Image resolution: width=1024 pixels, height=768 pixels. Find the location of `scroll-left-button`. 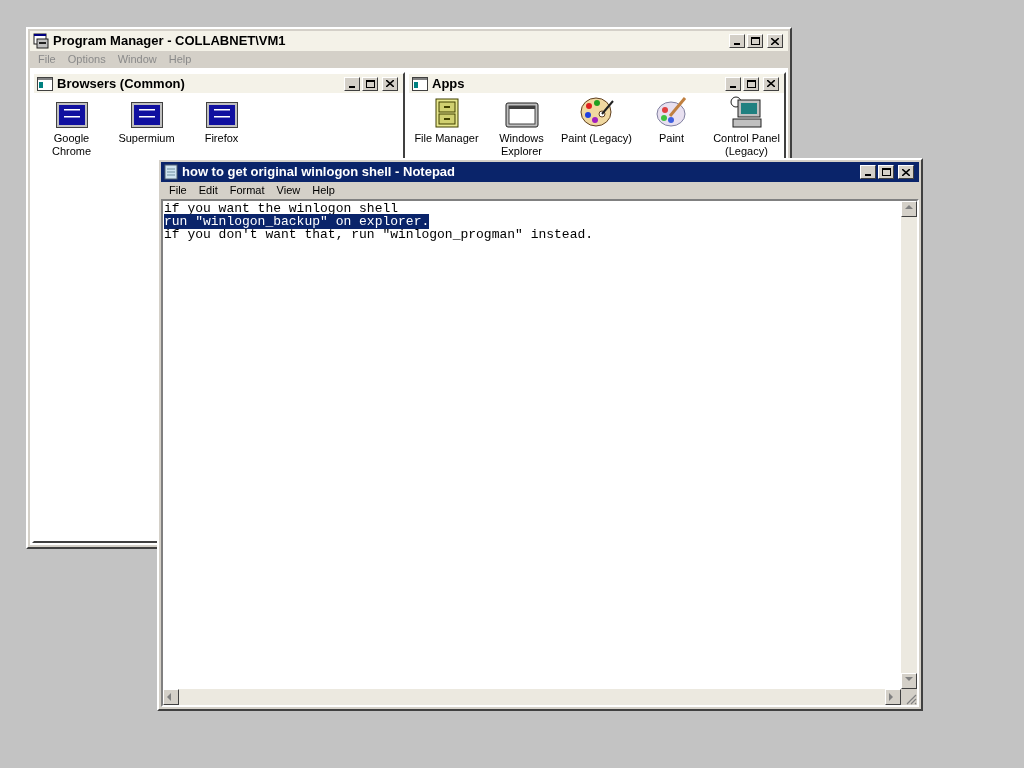

scroll-left-button is located at coordinates (171, 697).